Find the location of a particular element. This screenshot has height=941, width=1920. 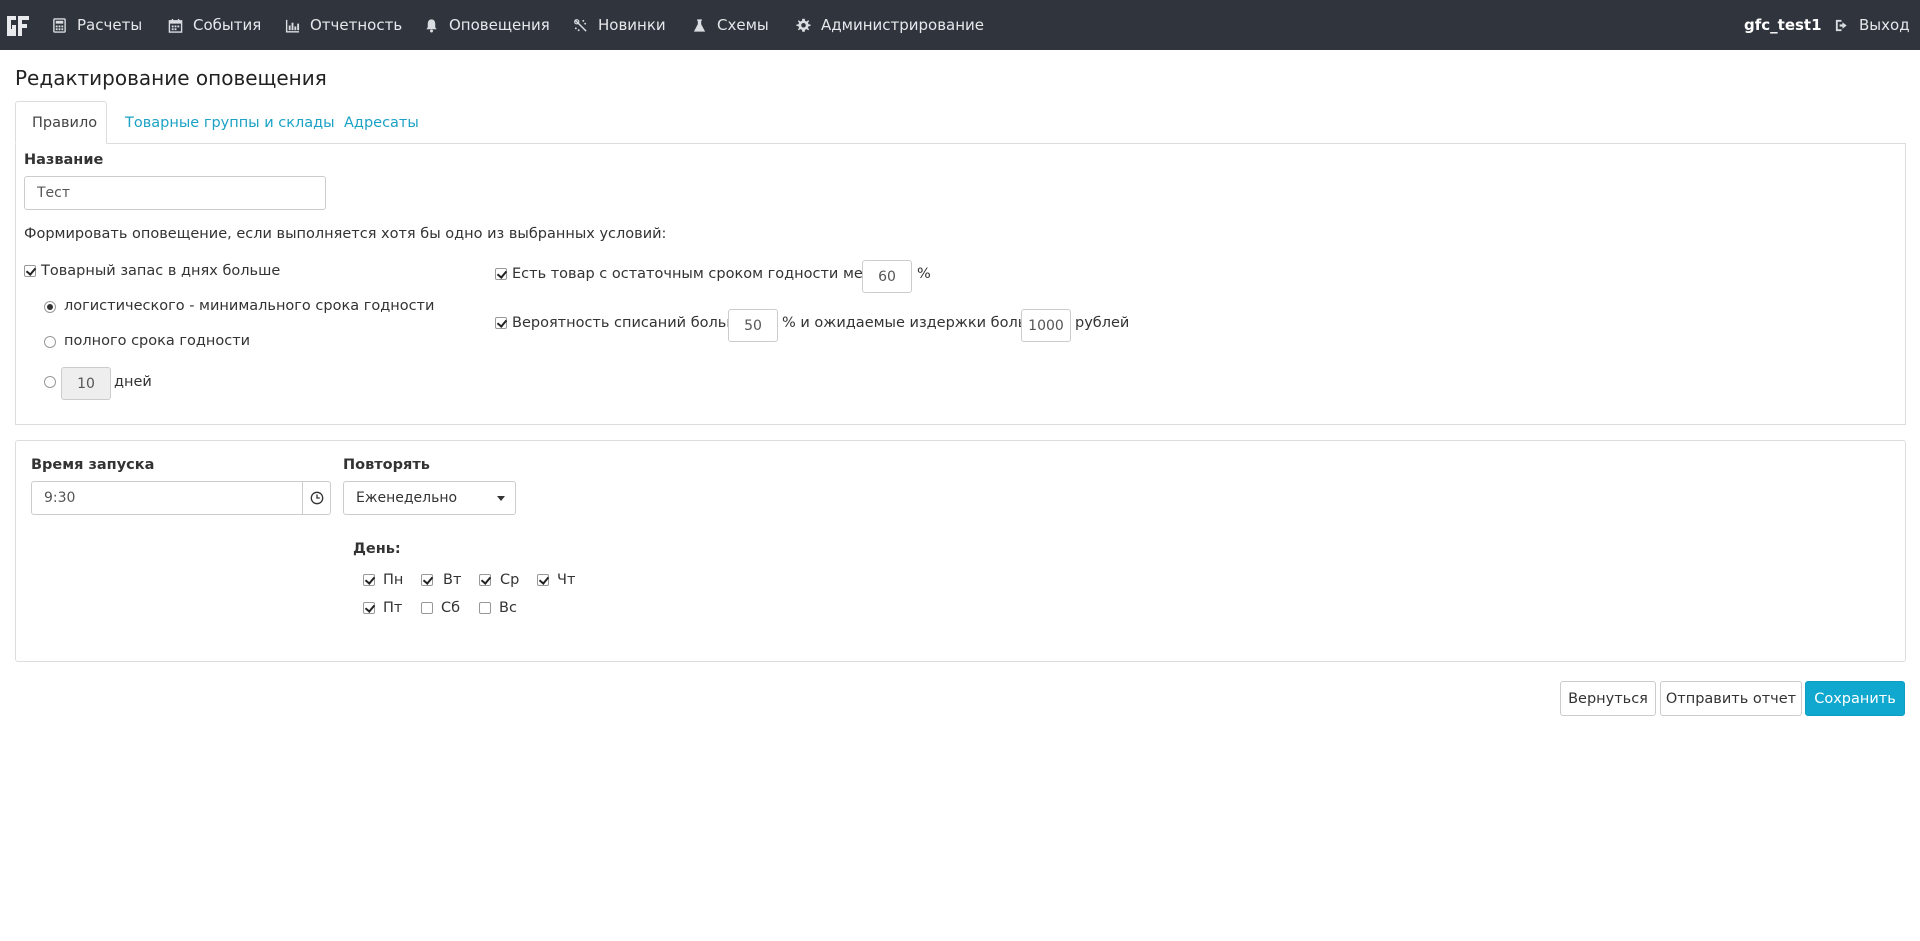

writeoff-label: Вероятность списаний больше is located at coordinates (630, 323).